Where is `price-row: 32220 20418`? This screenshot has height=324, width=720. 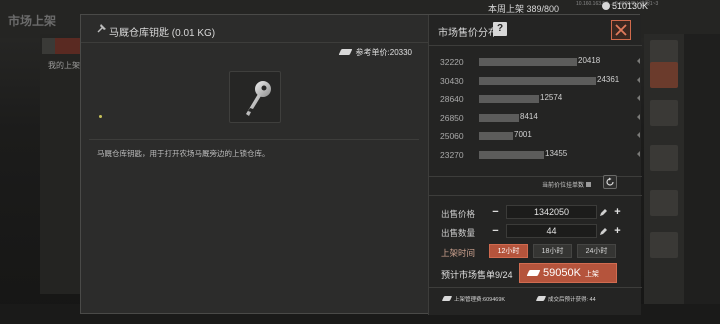 price-row: 32220 20418 is located at coordinates (535, 62).